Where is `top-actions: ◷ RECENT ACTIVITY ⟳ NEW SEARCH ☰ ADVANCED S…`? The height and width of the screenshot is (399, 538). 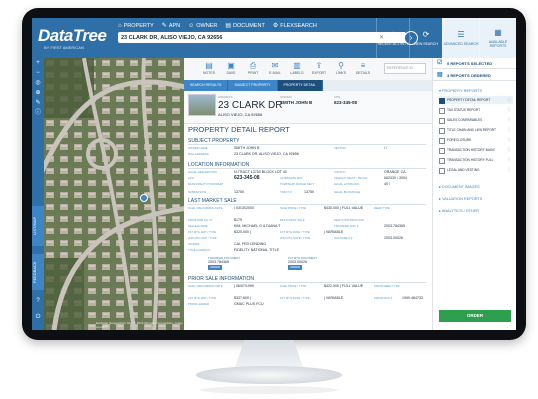 top-actions: ◷ RECENT ACTIVITY ⟳ NEW SEARCH ☰ ADVANCED S… is located at coordinates (446, 38).